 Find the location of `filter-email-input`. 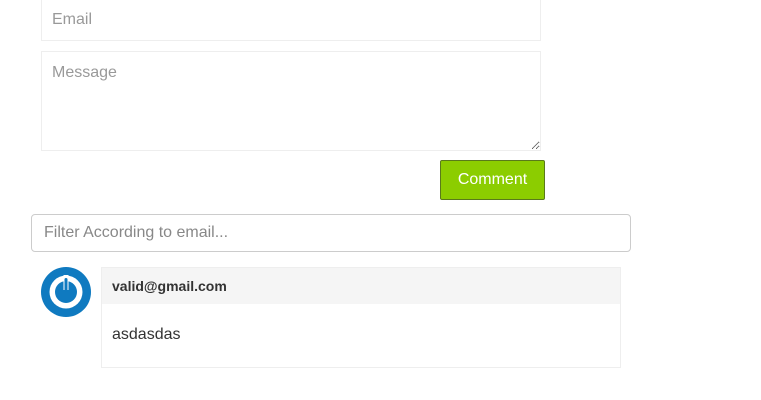

filter-email-input is located at coordinates (331, 233).